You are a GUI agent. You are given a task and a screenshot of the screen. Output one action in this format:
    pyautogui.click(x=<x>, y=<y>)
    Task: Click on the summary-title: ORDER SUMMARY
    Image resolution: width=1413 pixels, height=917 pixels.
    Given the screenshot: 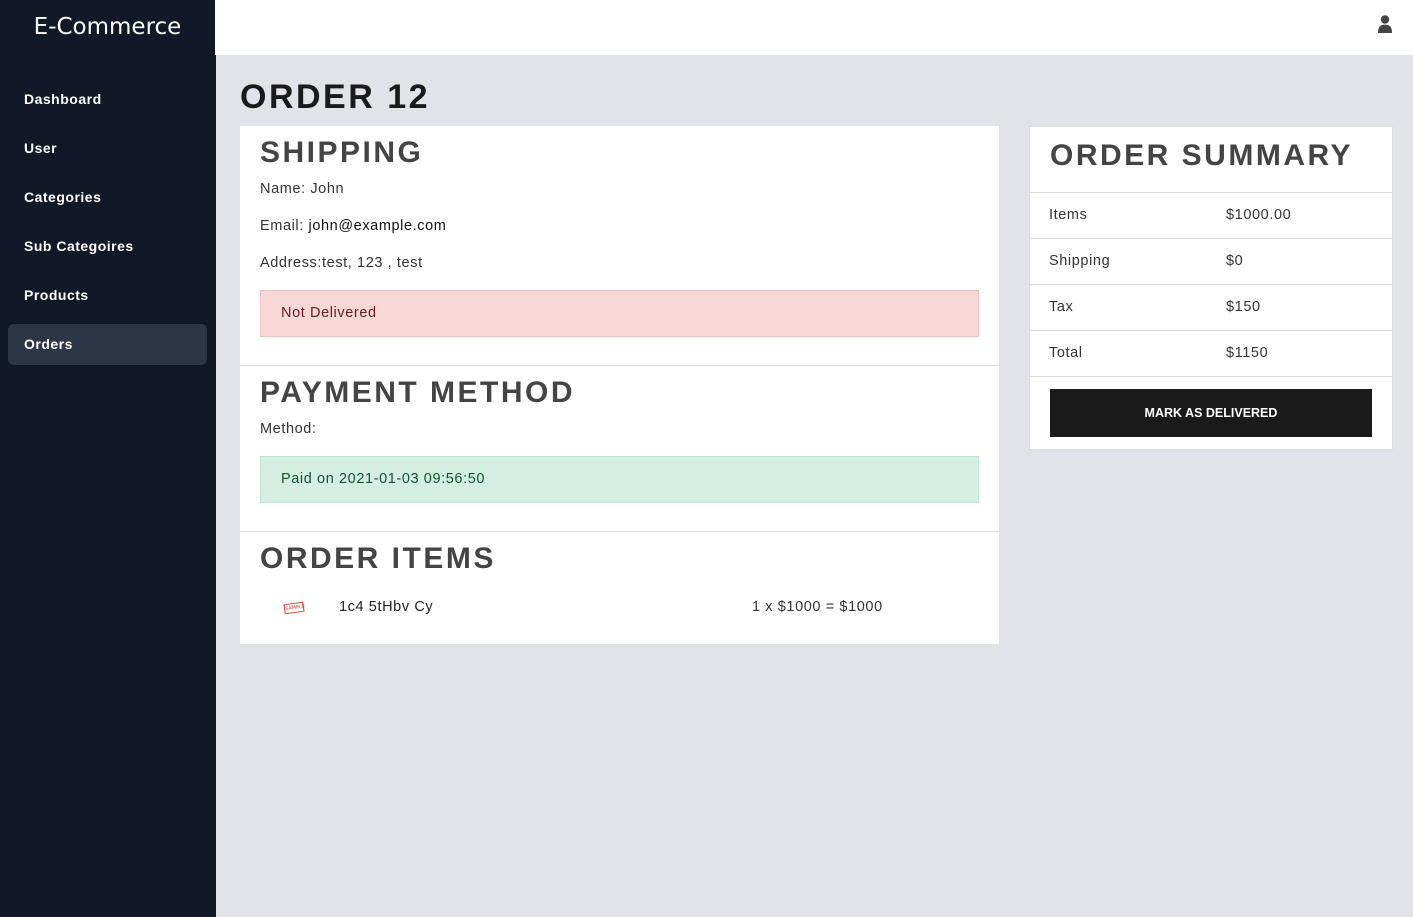 What is the action you would take?
    pyautogui.click(x=1202, y=155)
    